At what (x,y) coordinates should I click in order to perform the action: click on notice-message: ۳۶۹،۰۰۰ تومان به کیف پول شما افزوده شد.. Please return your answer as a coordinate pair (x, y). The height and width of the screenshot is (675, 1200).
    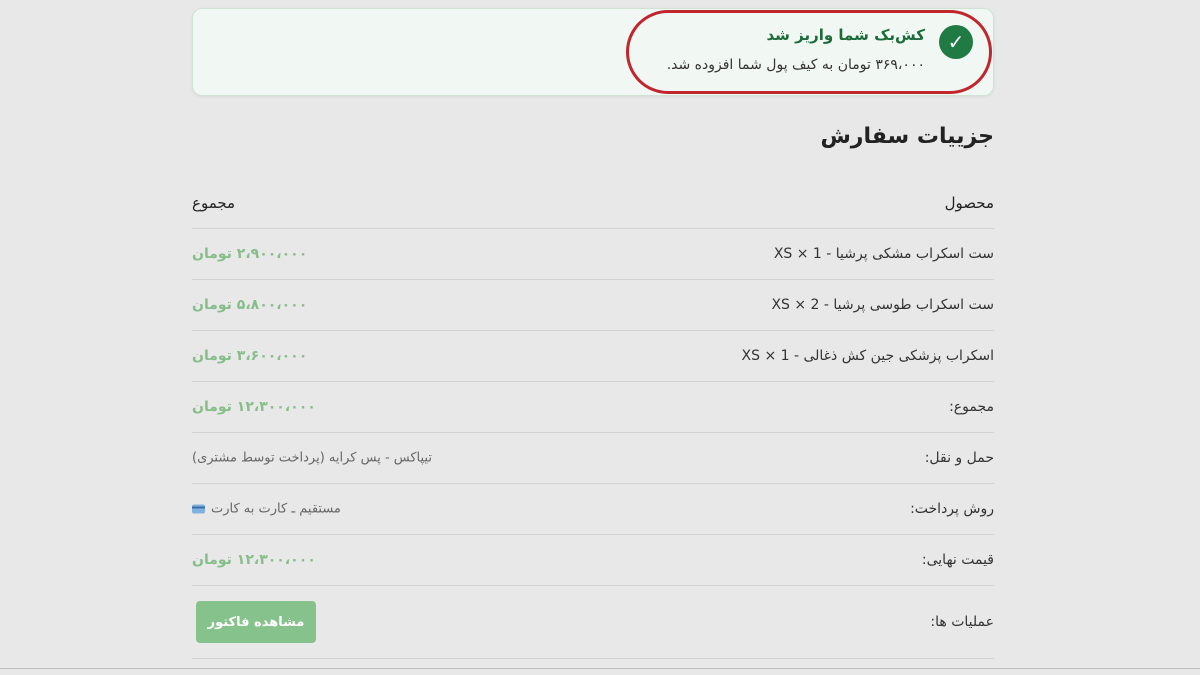
    Looking at the image, I should click on (795, 65).